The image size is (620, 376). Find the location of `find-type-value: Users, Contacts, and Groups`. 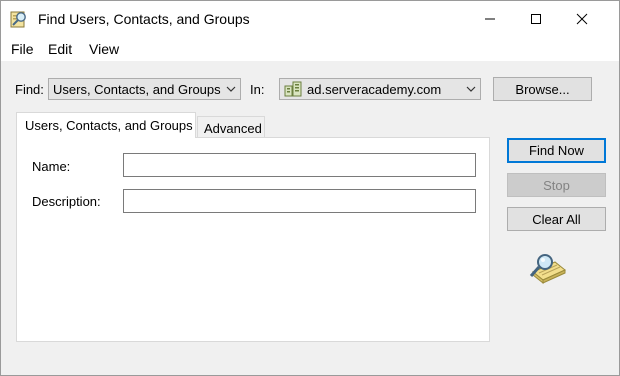

find-type-value: Users, Contacts, and Groups is located at coordinates (137, 89).